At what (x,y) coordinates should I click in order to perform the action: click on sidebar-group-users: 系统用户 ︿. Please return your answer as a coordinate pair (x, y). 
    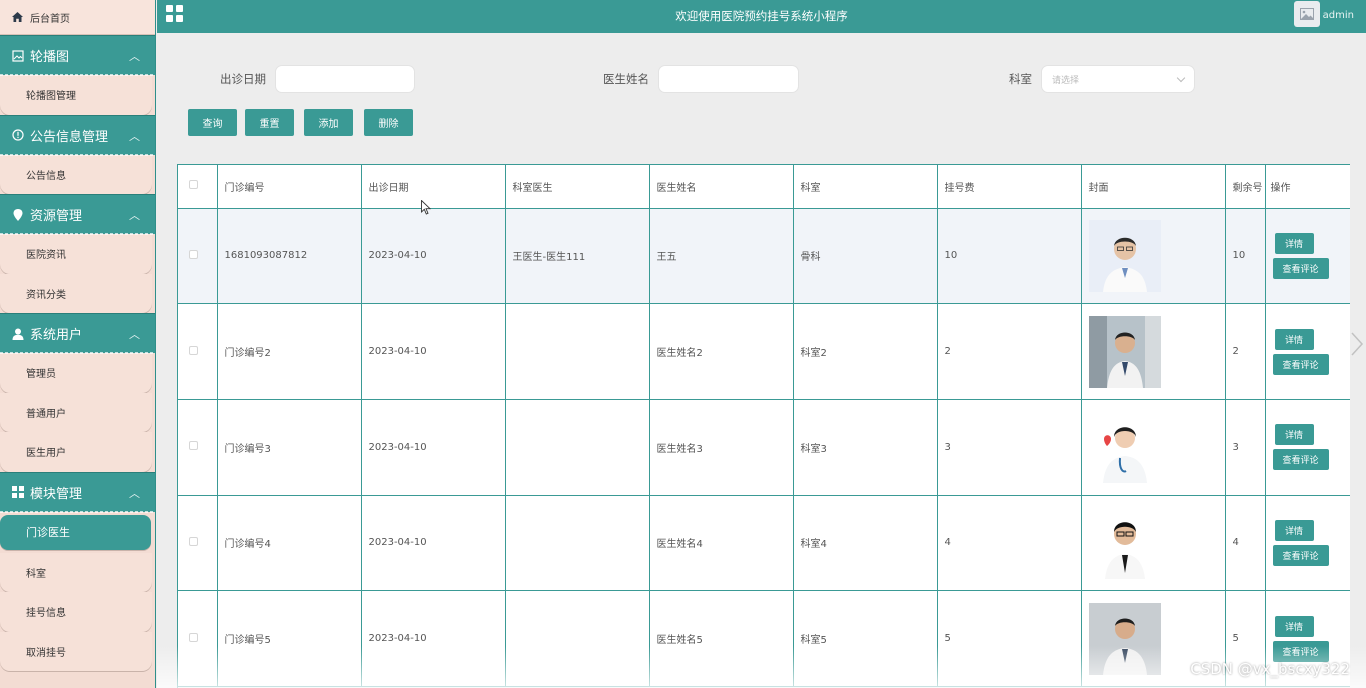
    Looking at the image, I should click on (77, 333).